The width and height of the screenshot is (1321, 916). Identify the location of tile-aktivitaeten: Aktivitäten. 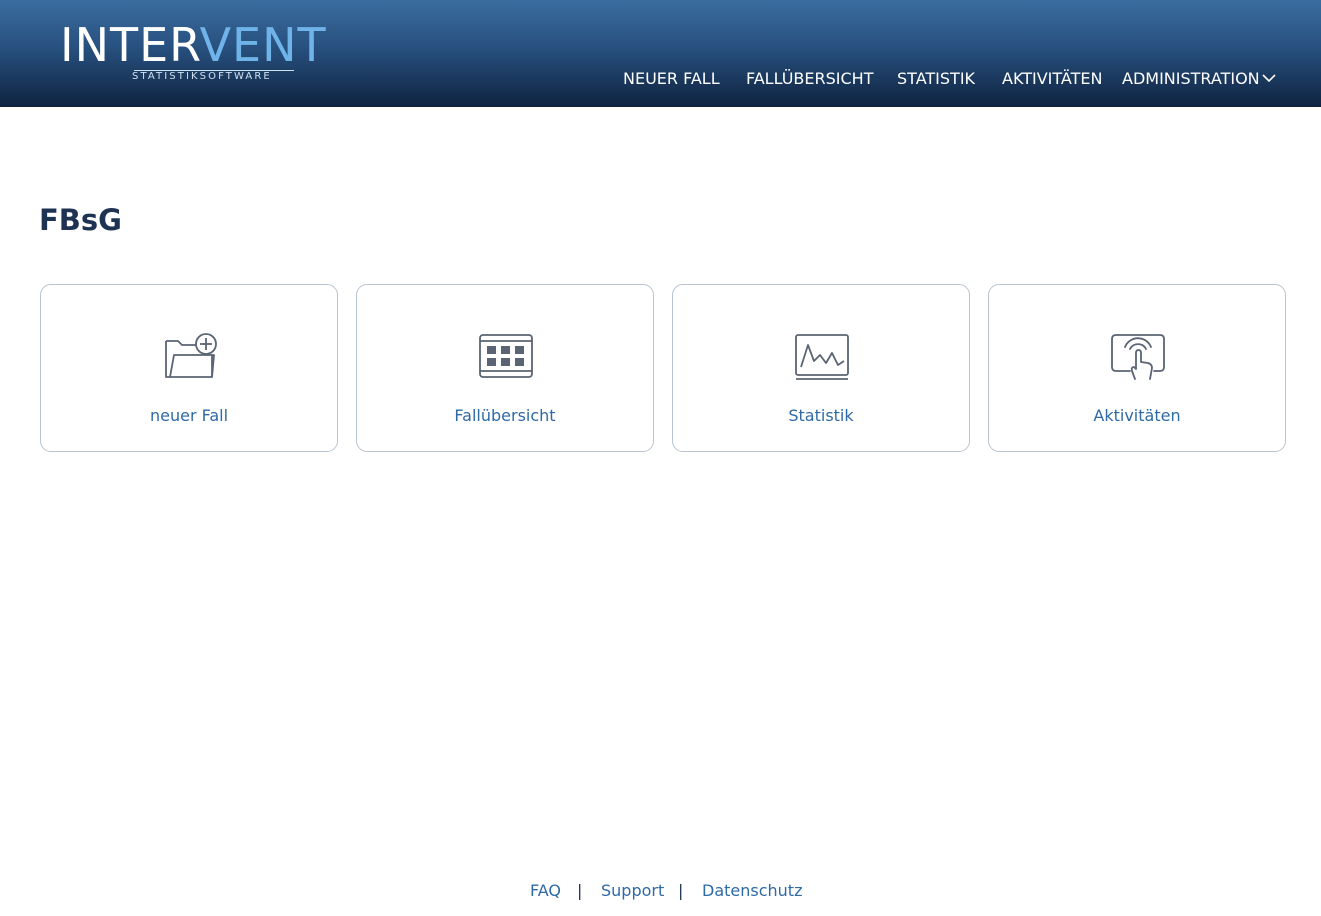
(1137, 368).